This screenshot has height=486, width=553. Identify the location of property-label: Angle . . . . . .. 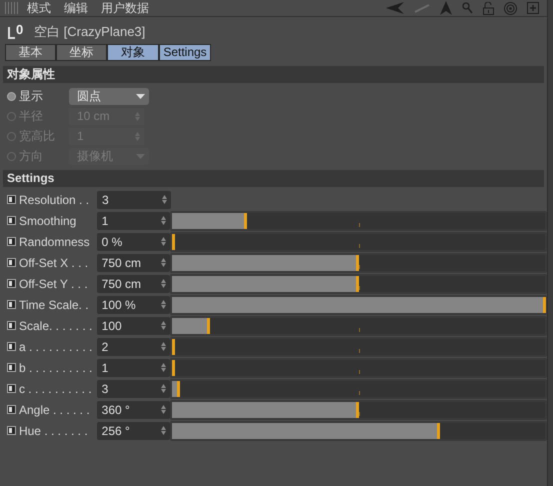
(54, 410).